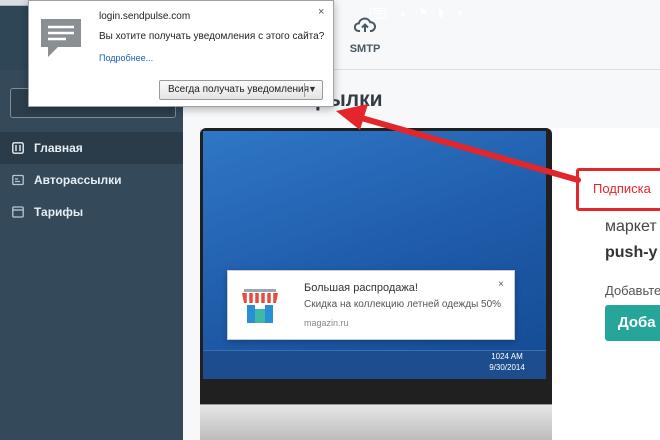 This screenshot has height=440, width=660. Describe the element at coordinates (365, 49) in the screenshot. I see `smtp-label: SMTP` at that location.